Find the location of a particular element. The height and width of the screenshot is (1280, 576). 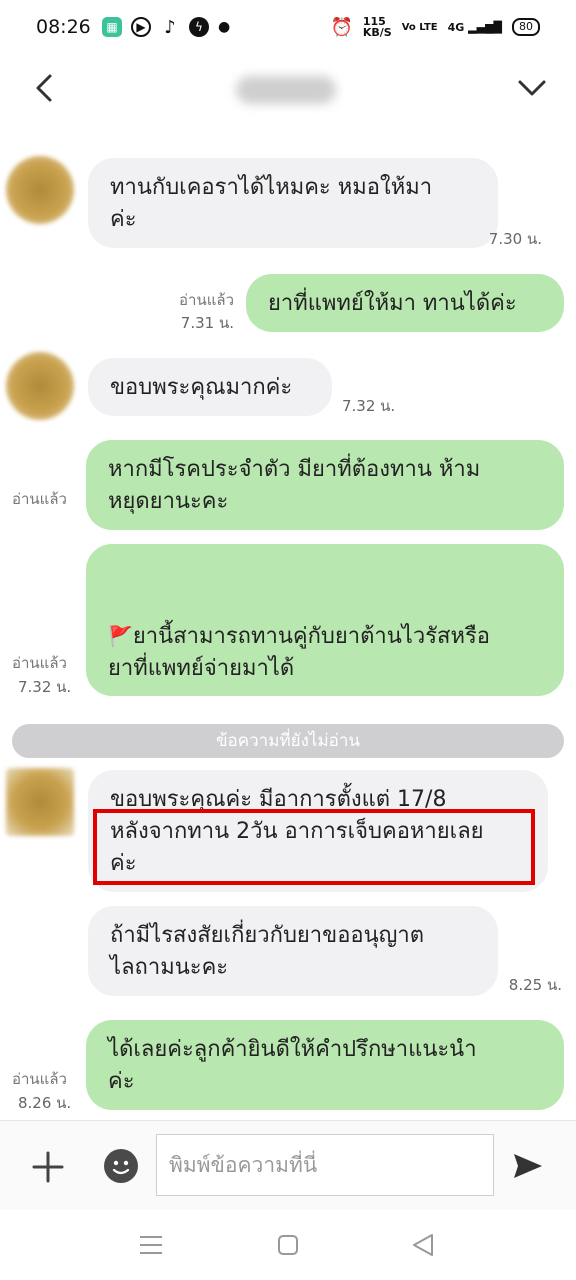

highlight-box is located at coordinates (314, 847).